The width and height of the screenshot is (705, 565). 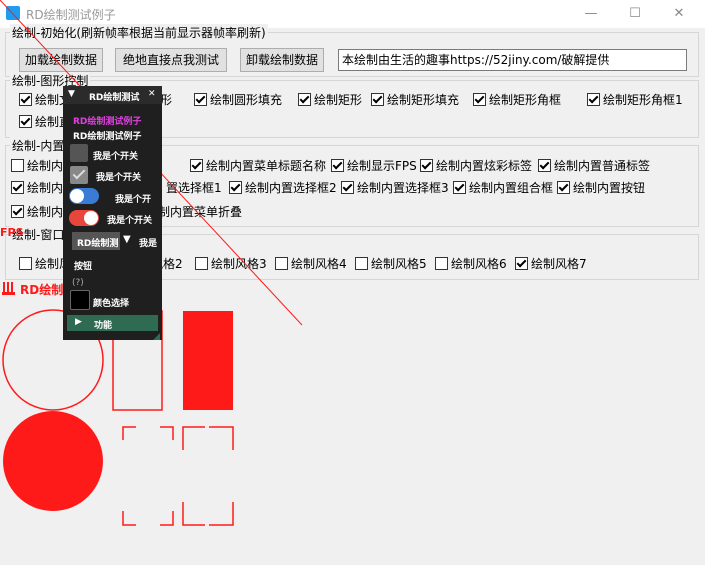 I want to click on rainbow-label: RD绘制测试例子, so click(x=107, y=122).